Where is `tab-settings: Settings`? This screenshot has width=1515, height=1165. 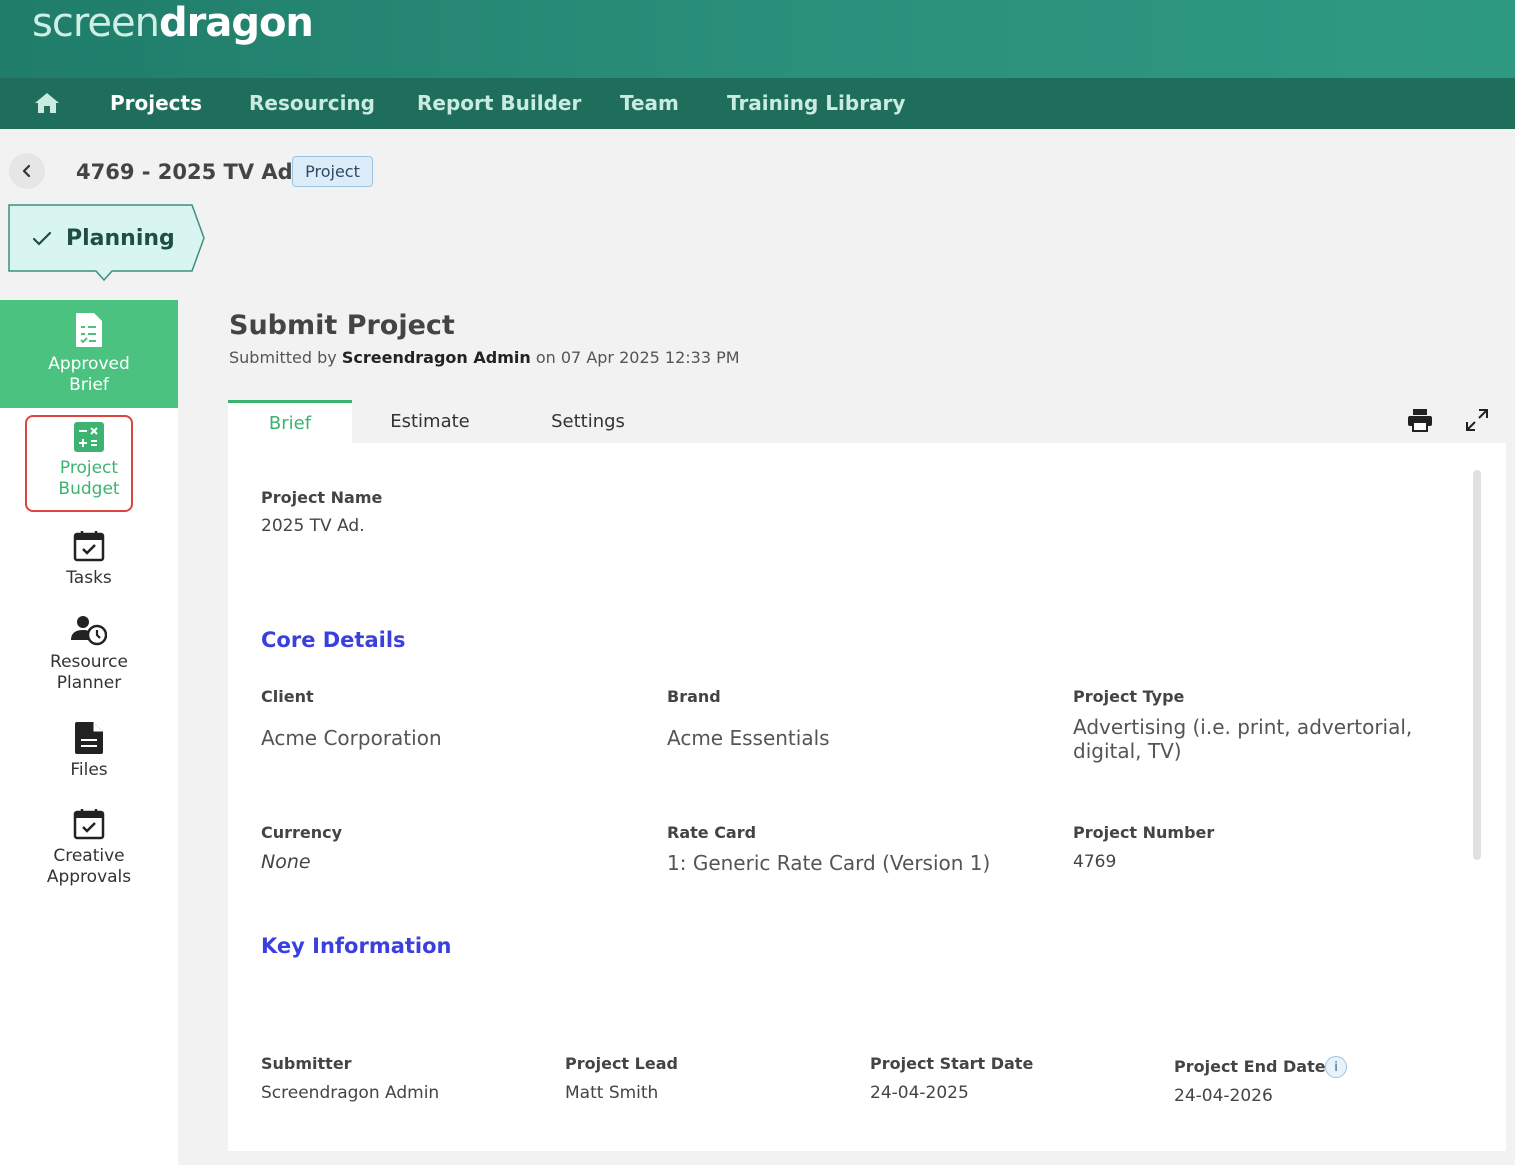 tab-settings: Settings is located at coordinates (588, 421).